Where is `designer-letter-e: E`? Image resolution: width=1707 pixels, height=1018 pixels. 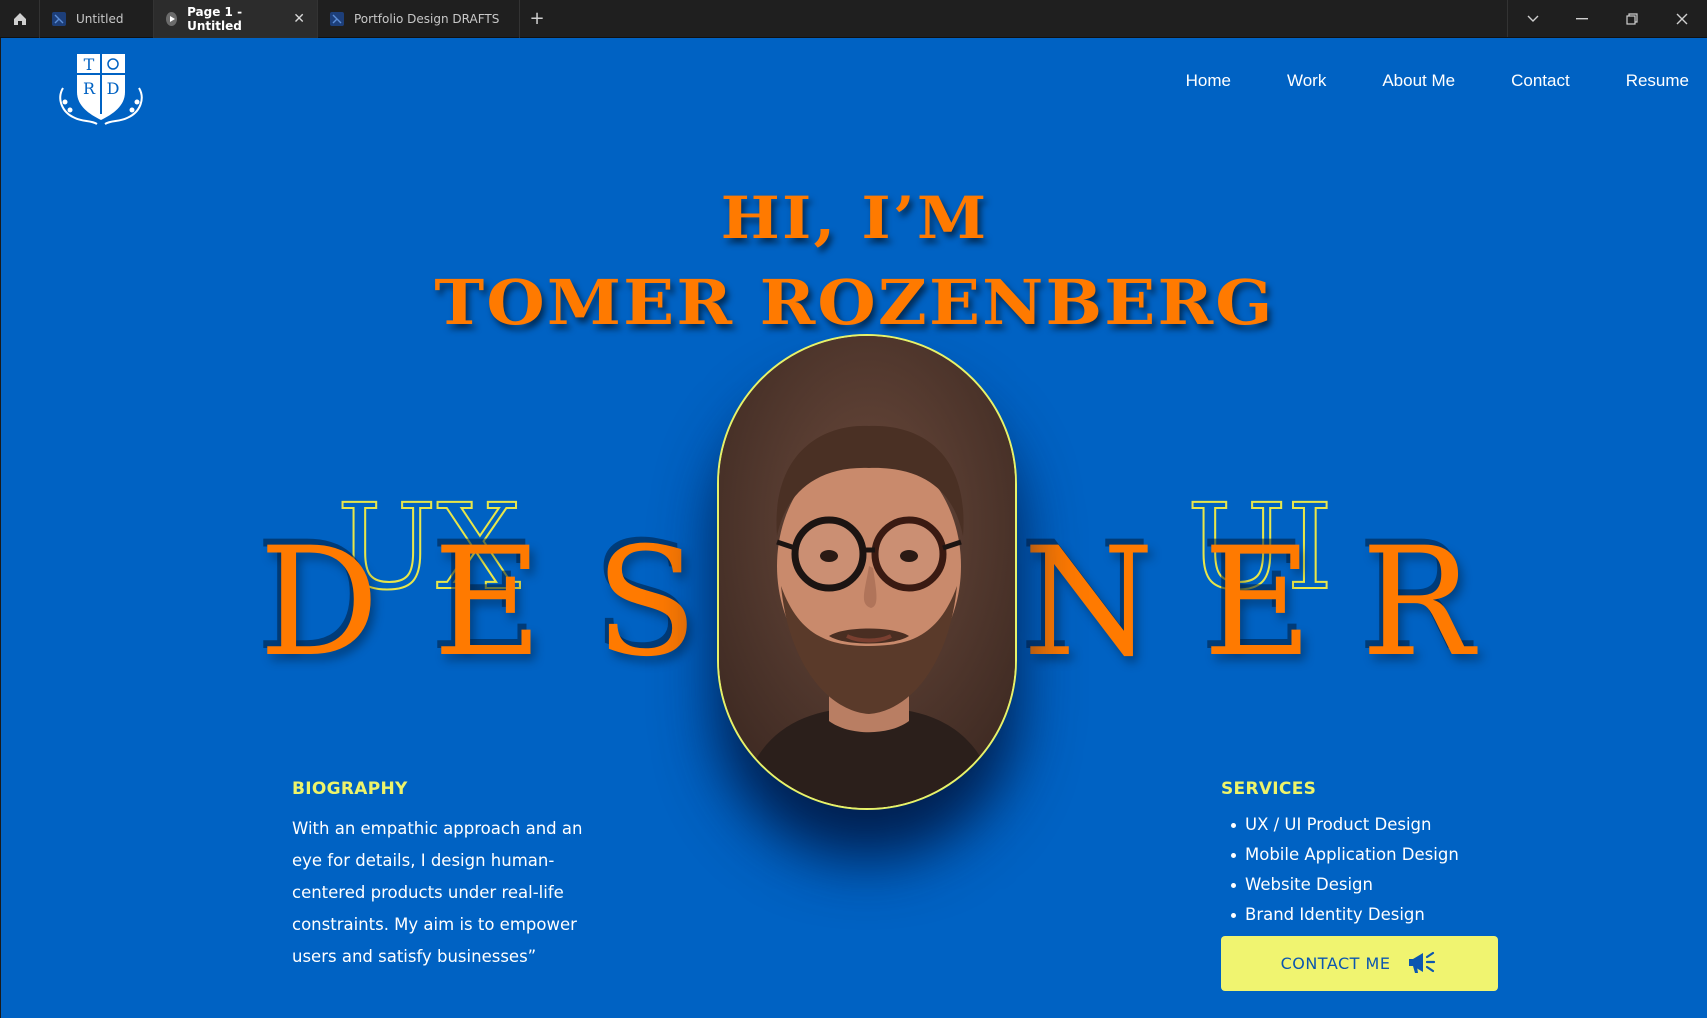
designer-letter-e: E is located at coordinates (488, 603).